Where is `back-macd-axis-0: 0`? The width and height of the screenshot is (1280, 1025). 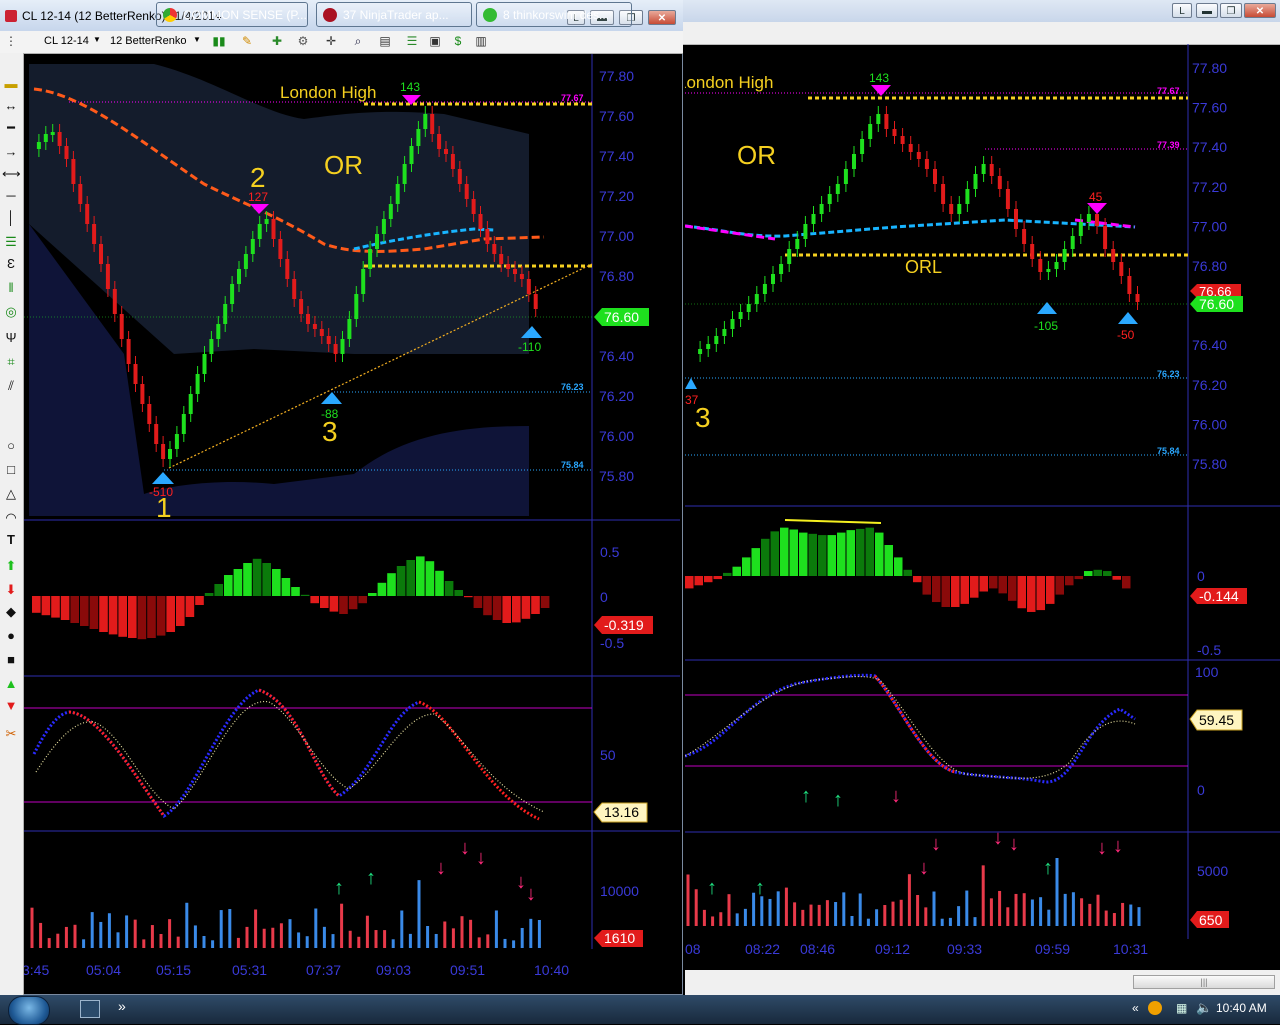
back-macd-axis-0: 0 is located at coordinates (1201, 576).